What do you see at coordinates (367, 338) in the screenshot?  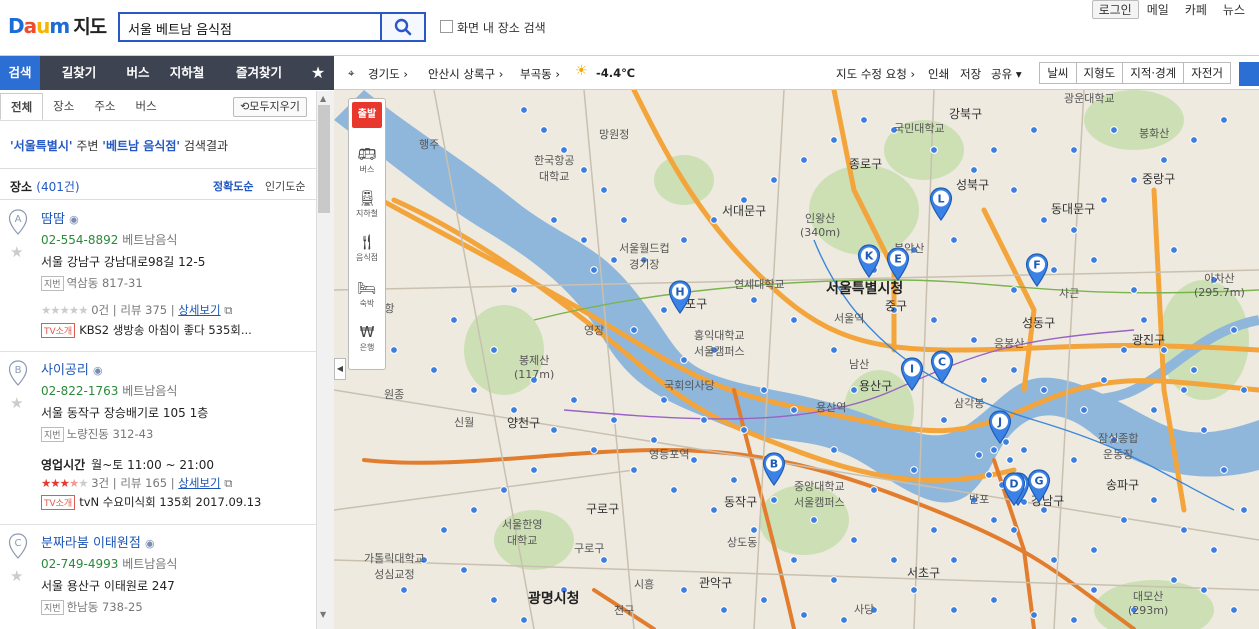 I see `tool-bank: ₩ 은행` at bounding box center [367, 338].